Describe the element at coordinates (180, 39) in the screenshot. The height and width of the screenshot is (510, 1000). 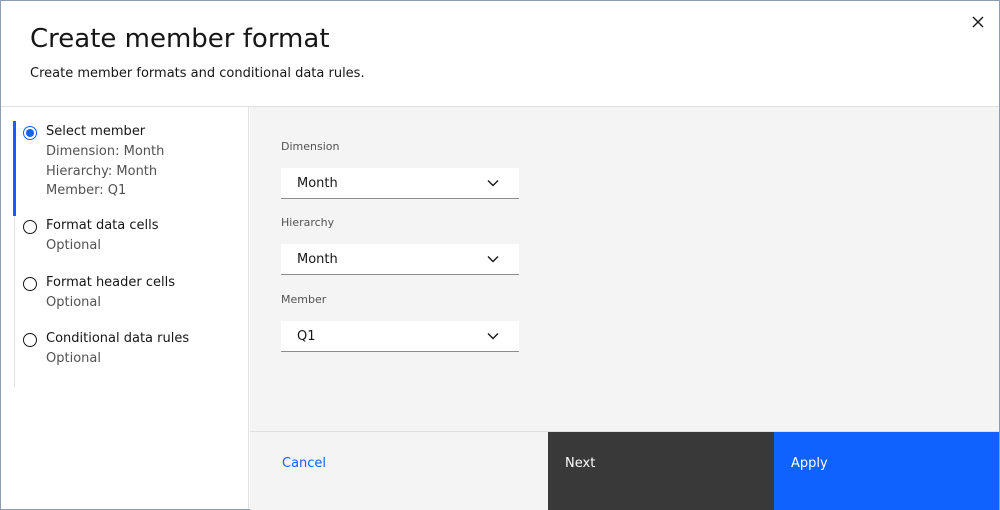
I see `dialog-title: Create member format` at that location.